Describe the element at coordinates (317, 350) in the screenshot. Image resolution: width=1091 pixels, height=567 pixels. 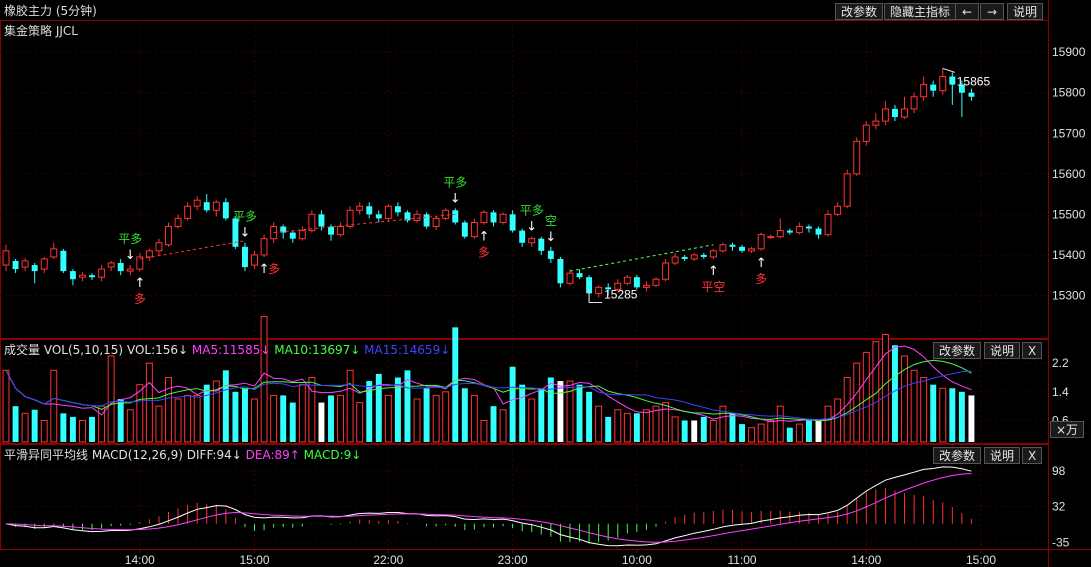
I see `ma10-value: MA10:13697↓` at that location.